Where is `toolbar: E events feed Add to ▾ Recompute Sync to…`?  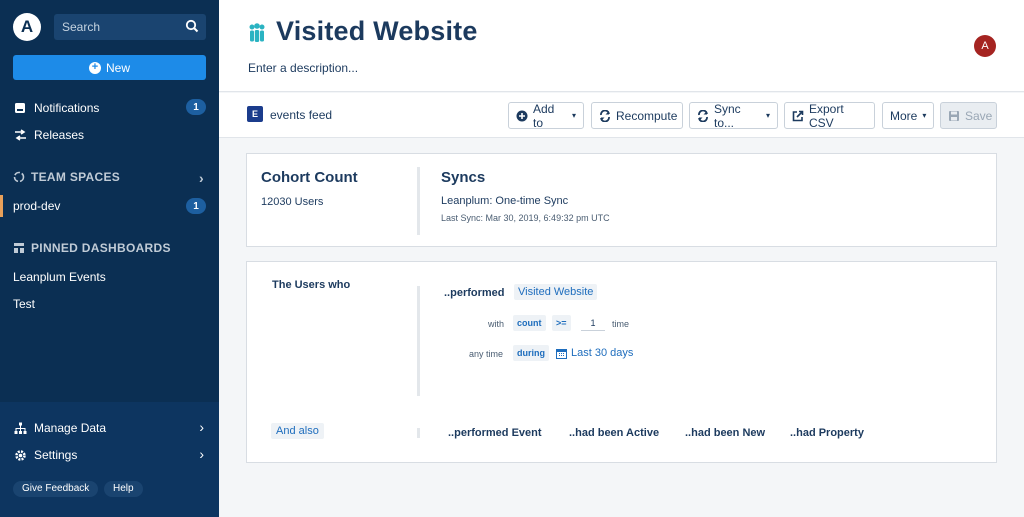
toolbar: E events feed Add to ▾ Recompute Sync to… is located at coordinates (621, 115).